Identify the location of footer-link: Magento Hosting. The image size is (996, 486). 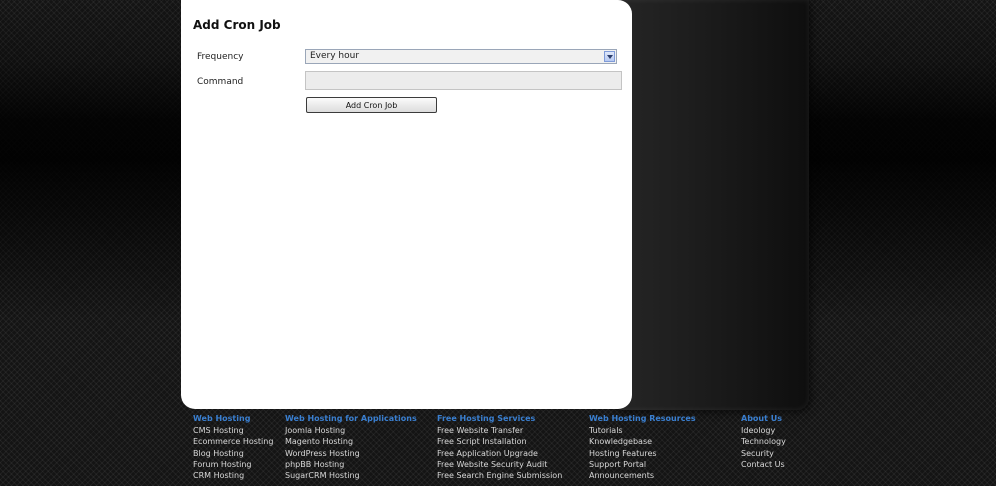
(351, 441).